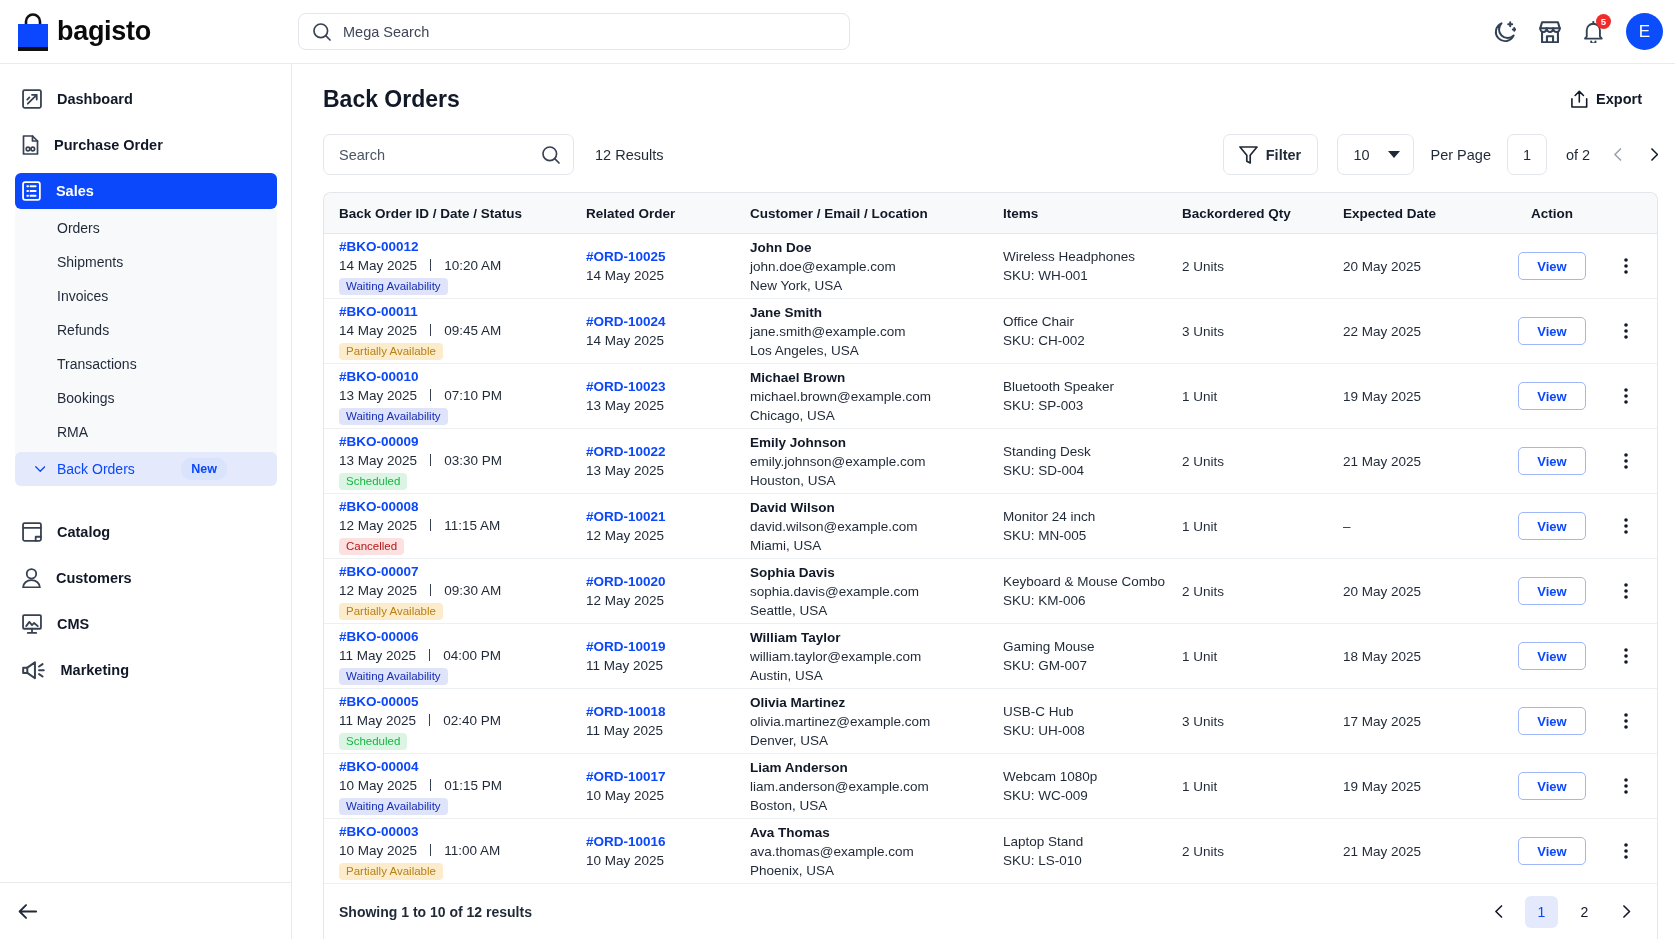 Image resolution: width=1675 pixels, height=939 pixels. Describe the element at coordinates (1584, 911) in the screenshot. I see `page-button: 2` at that location.